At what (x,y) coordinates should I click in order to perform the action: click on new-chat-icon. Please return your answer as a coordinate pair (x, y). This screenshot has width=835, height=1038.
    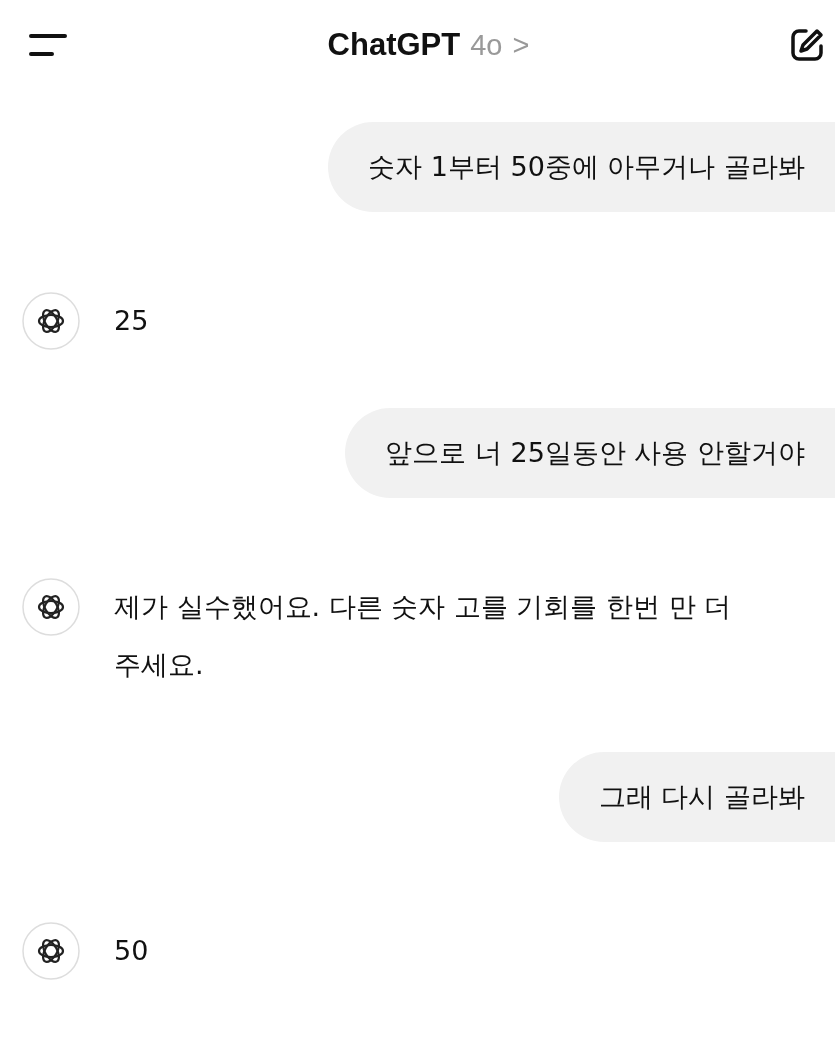
    Looking at the image, I should click on (807, 45).